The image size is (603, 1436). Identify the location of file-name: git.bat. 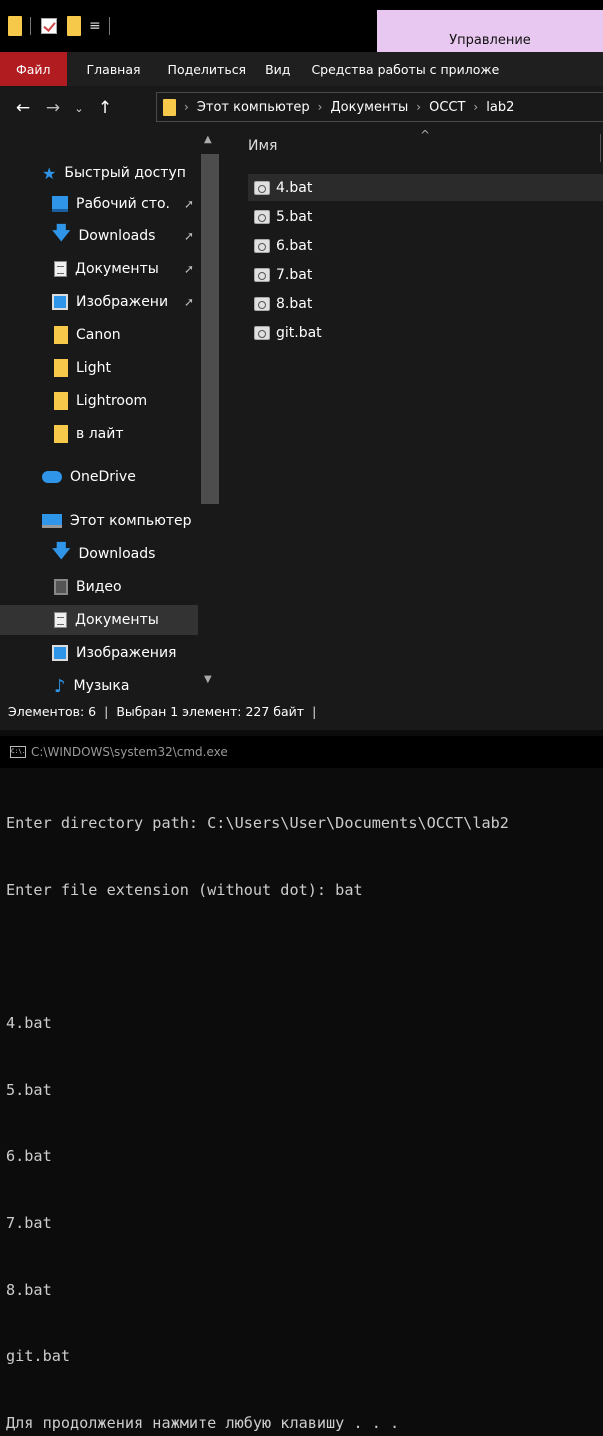
(299, 332).